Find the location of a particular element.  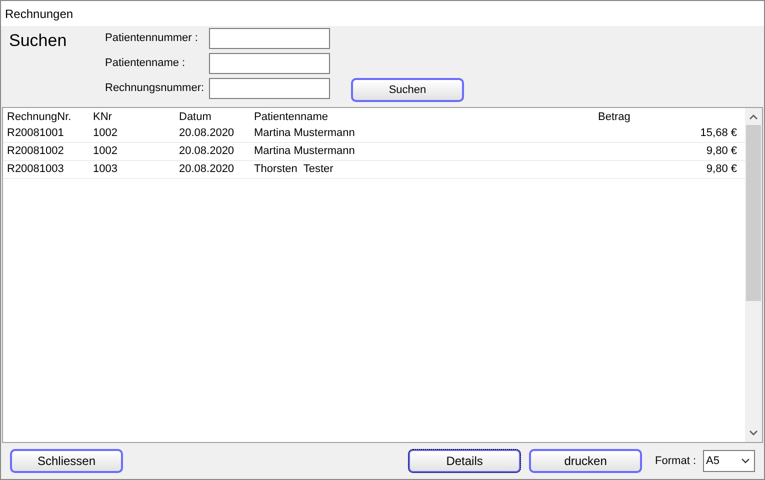

table-cell-text: 15,68 € is located at coordinates (718, 134).